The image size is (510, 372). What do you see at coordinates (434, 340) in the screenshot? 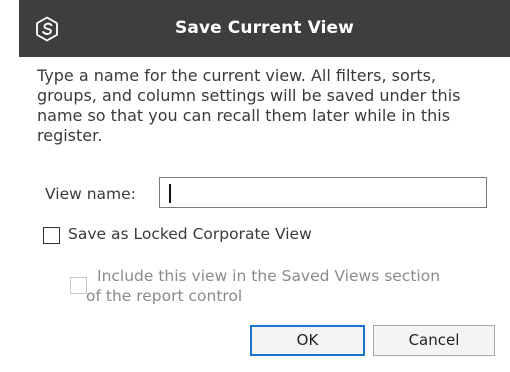
I see `cancel-button: Cancel` at bounding box center [434, 340].